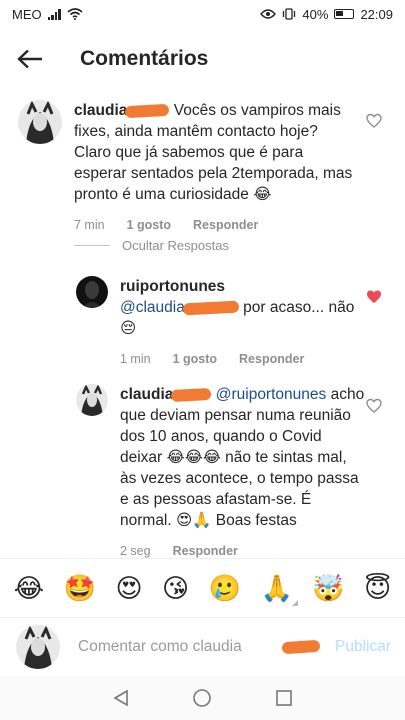 This screenshot has width=405, height=720. What do you see at coordinates (80, 588) in the screenshot?
I see `emoji-star-struck: 🤩` at bounding box center [80, 588].